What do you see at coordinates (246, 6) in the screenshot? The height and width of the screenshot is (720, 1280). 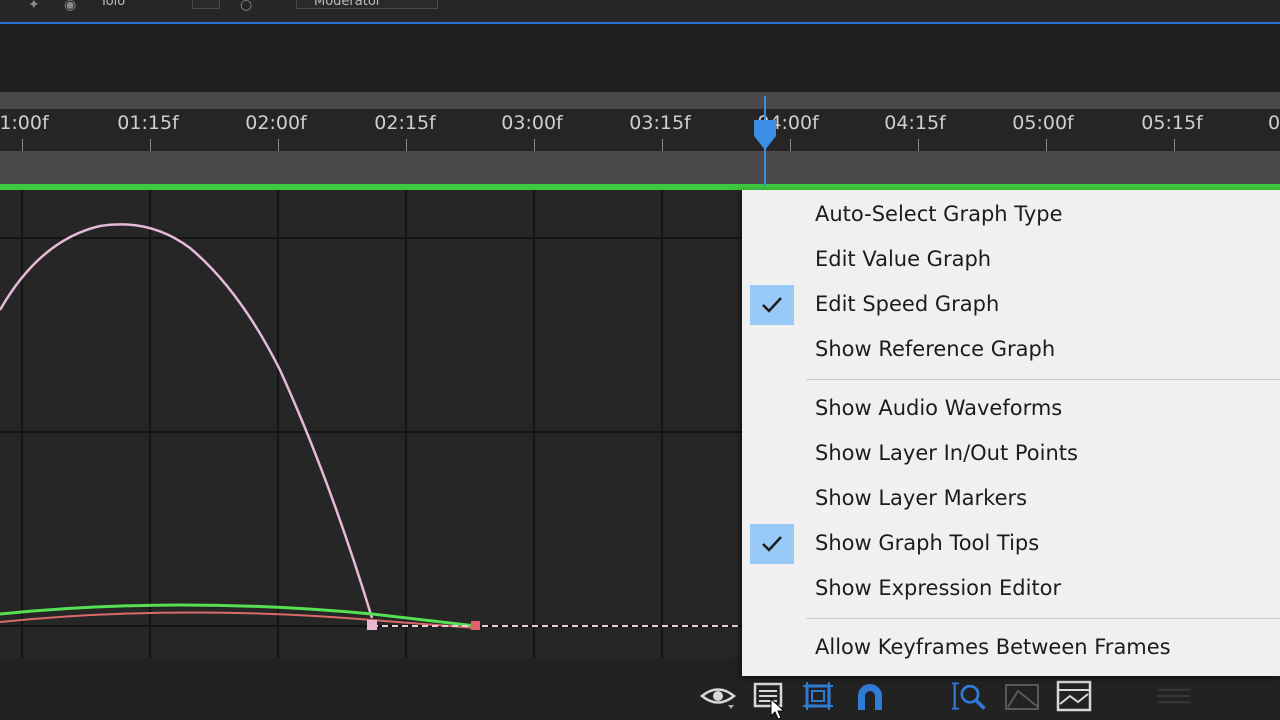 I see `circle-icon: ○` at bounding box center [246, 6].